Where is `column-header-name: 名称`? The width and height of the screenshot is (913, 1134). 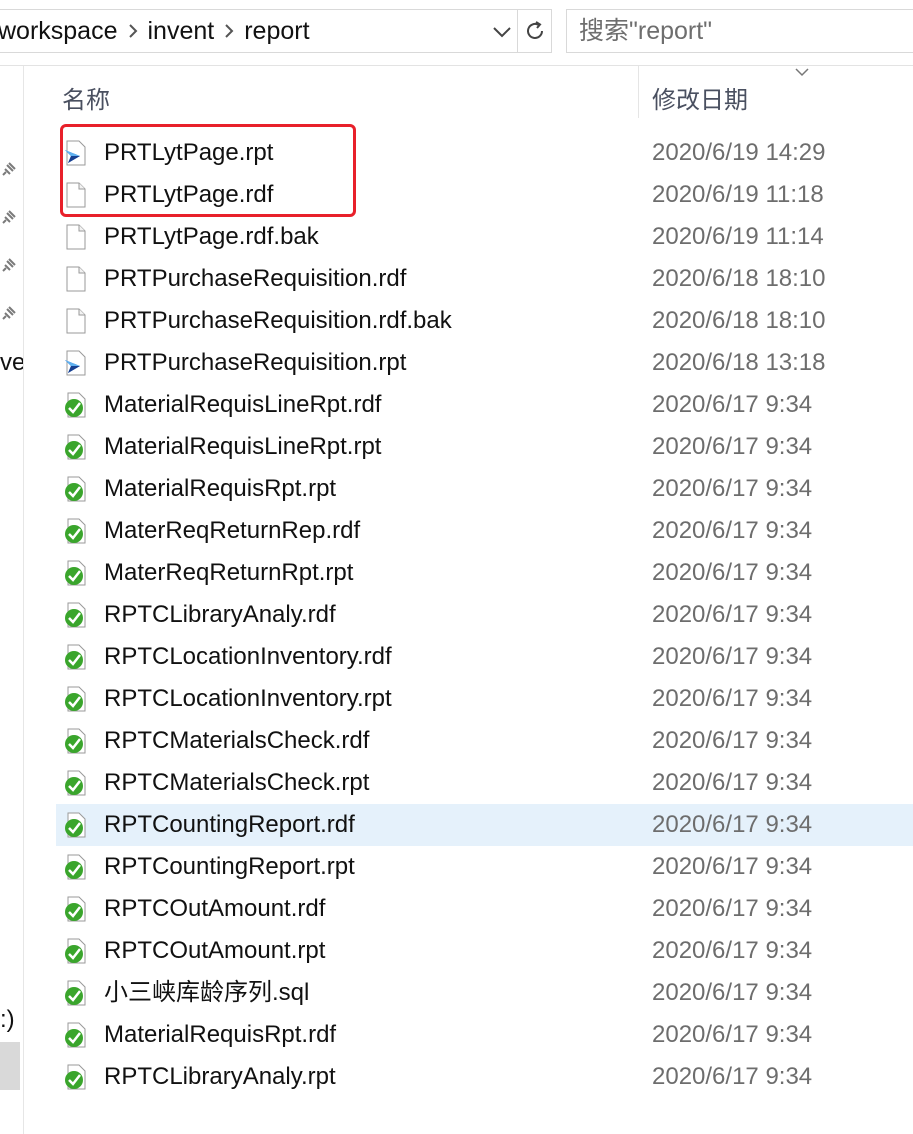 column-header-name: 名称 is located at coordinates (86, 97).